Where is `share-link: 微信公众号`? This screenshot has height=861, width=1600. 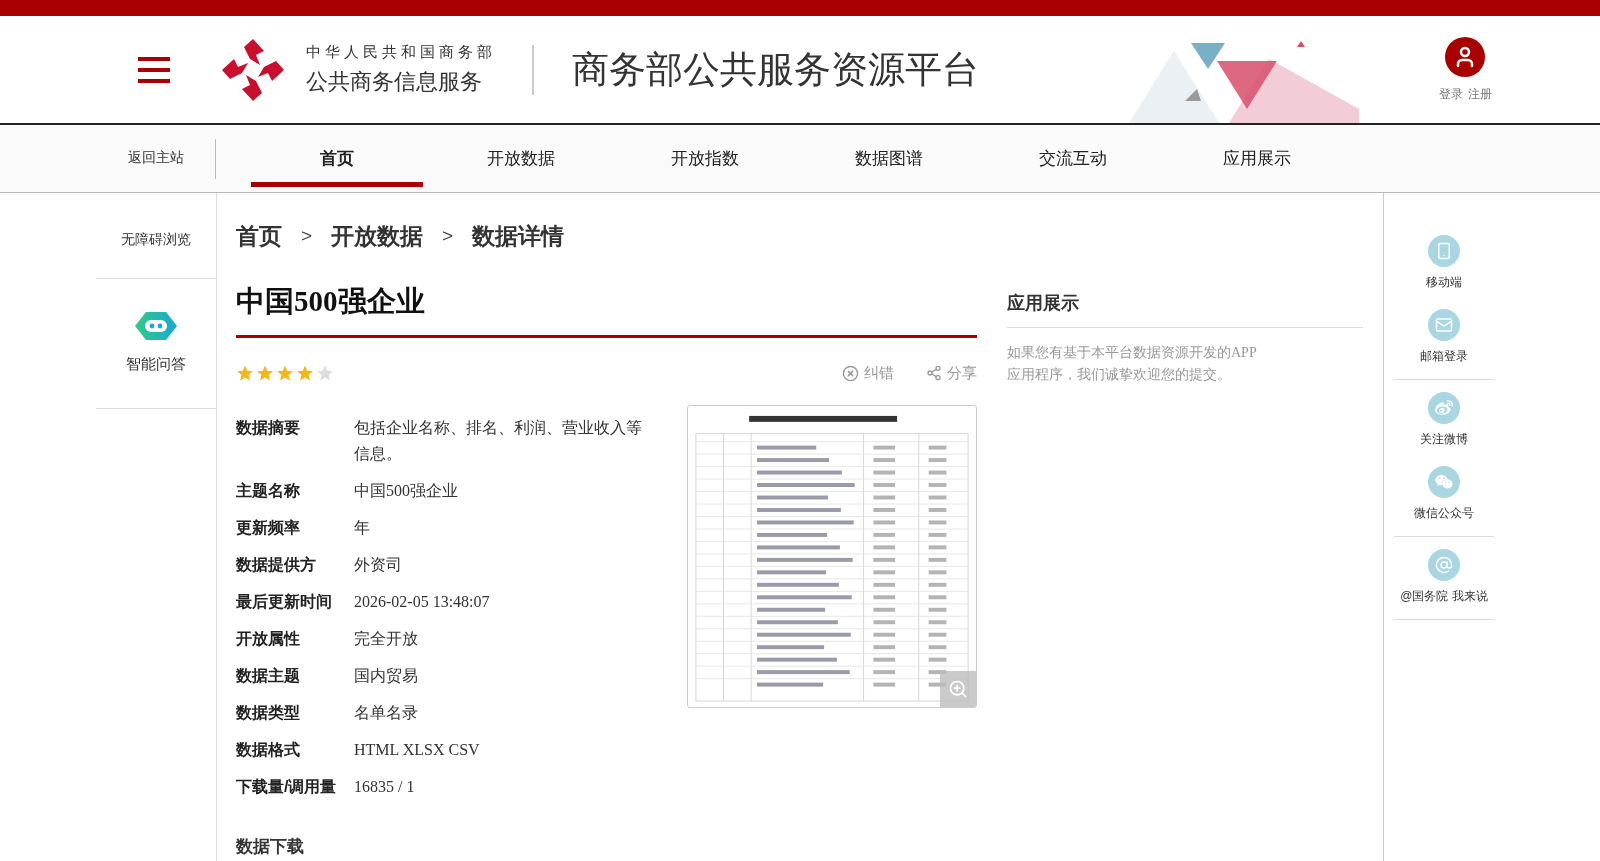
share-link: 微信公众号 is located at coordinates (1444, 494).